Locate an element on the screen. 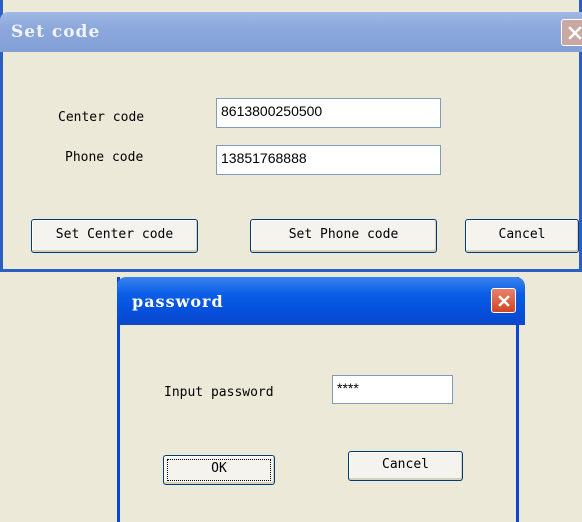 The width and height of the screenshot is (582, 522). set-code-titlebar: Set code is located at coordinates (291, 32).